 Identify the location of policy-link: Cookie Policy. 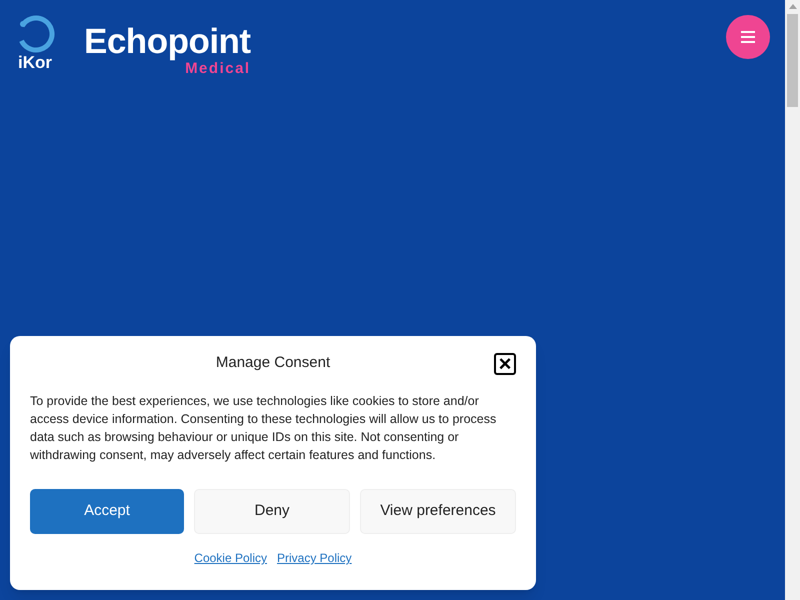
(230, 558).